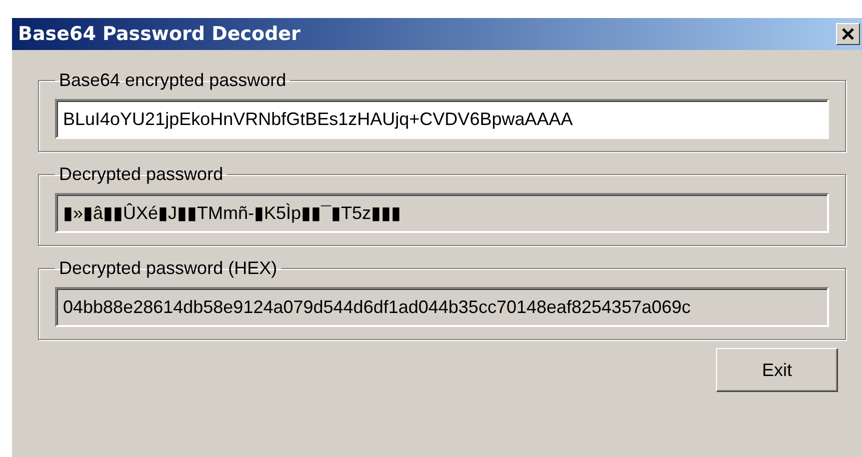  What do you see at coordinates (848, 34) in the screenshot?
I see `close-icon` at bounding box center [848, 34].